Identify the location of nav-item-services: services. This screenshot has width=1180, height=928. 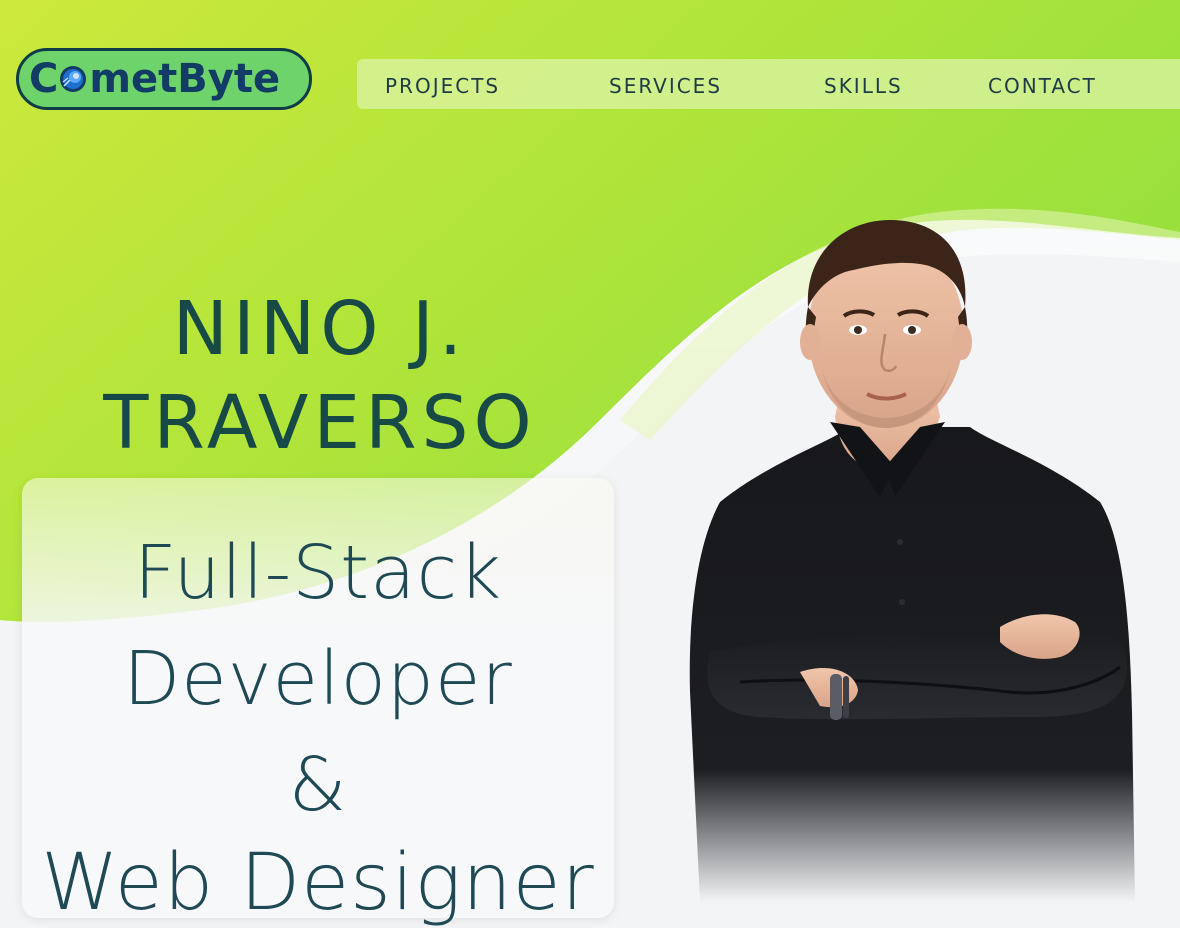
(665, 83).